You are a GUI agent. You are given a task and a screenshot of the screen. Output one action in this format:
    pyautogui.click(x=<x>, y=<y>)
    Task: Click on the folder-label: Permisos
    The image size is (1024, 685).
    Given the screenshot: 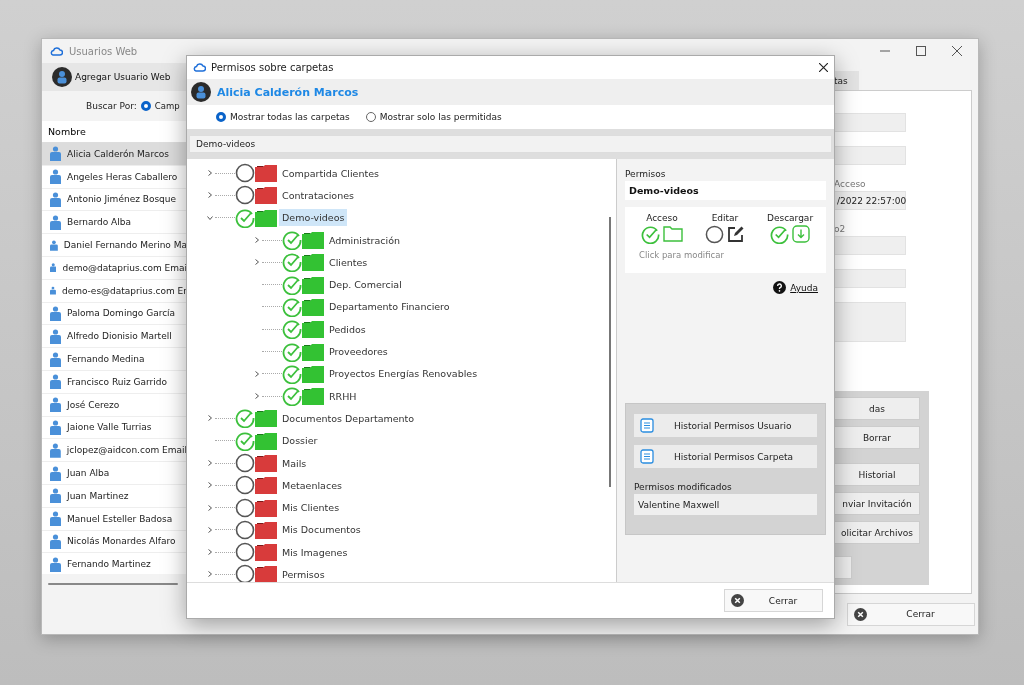 What is the action you would take?
    pyautogui.click(x=303, y=574)
    